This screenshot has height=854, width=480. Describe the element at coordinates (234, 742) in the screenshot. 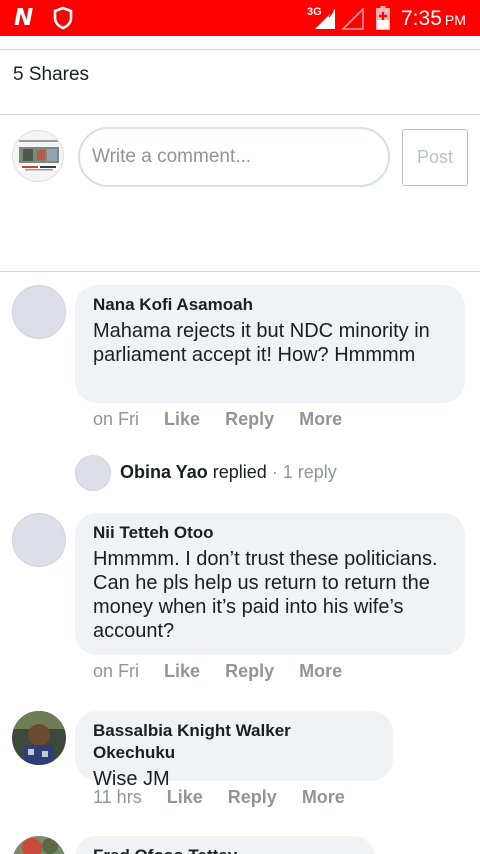

I see `commenter-name: Bassalbia Knight Walker Okechuku` at that location.